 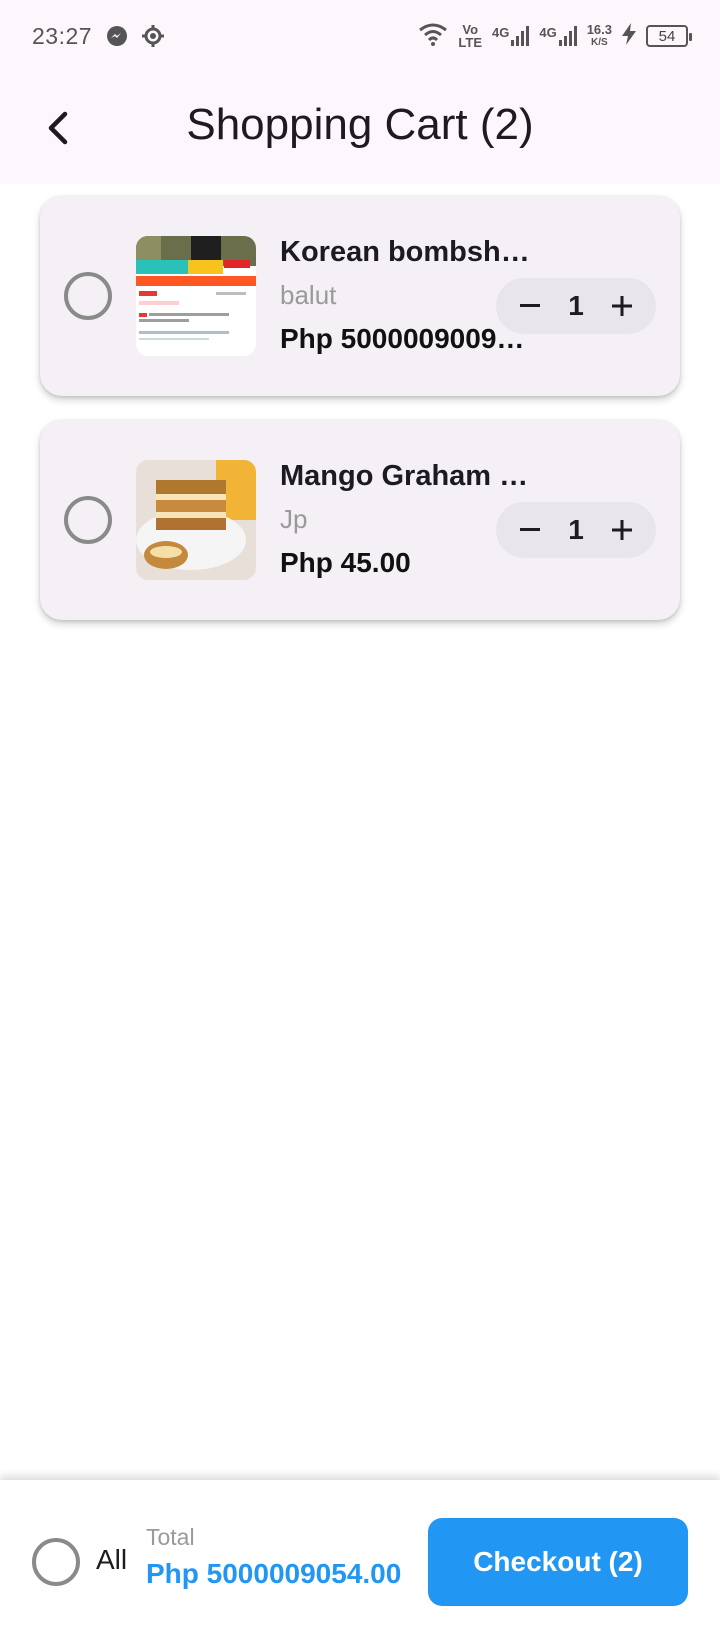 What do you see at coordinates (433, 36) in the screenshot?
I see `wifi-icon` at bounding box center [433, 36].